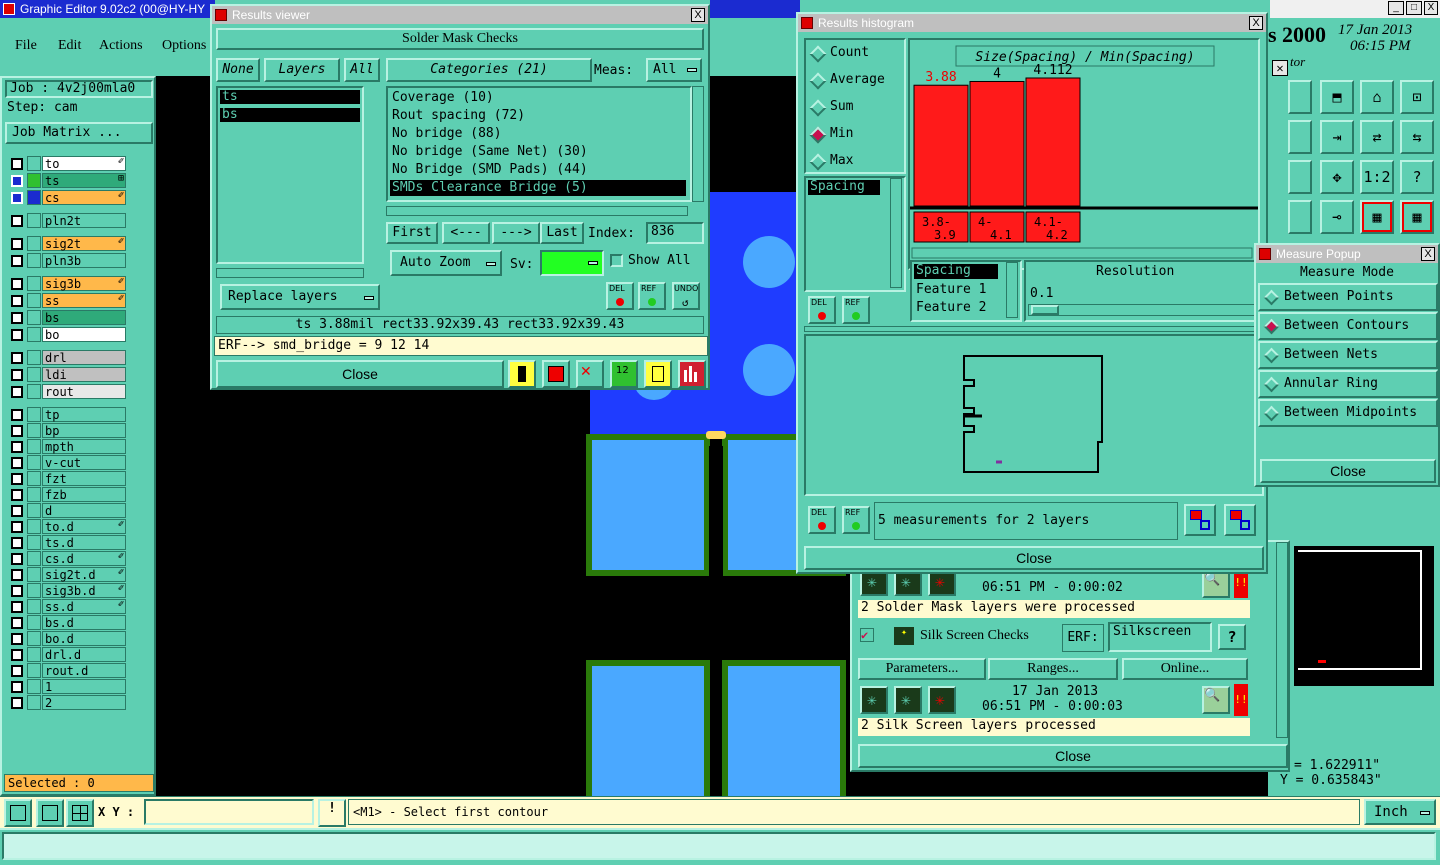 This screenshot has height=865, width=1440. I want to click on layer-name: ts, so click(84, 180).